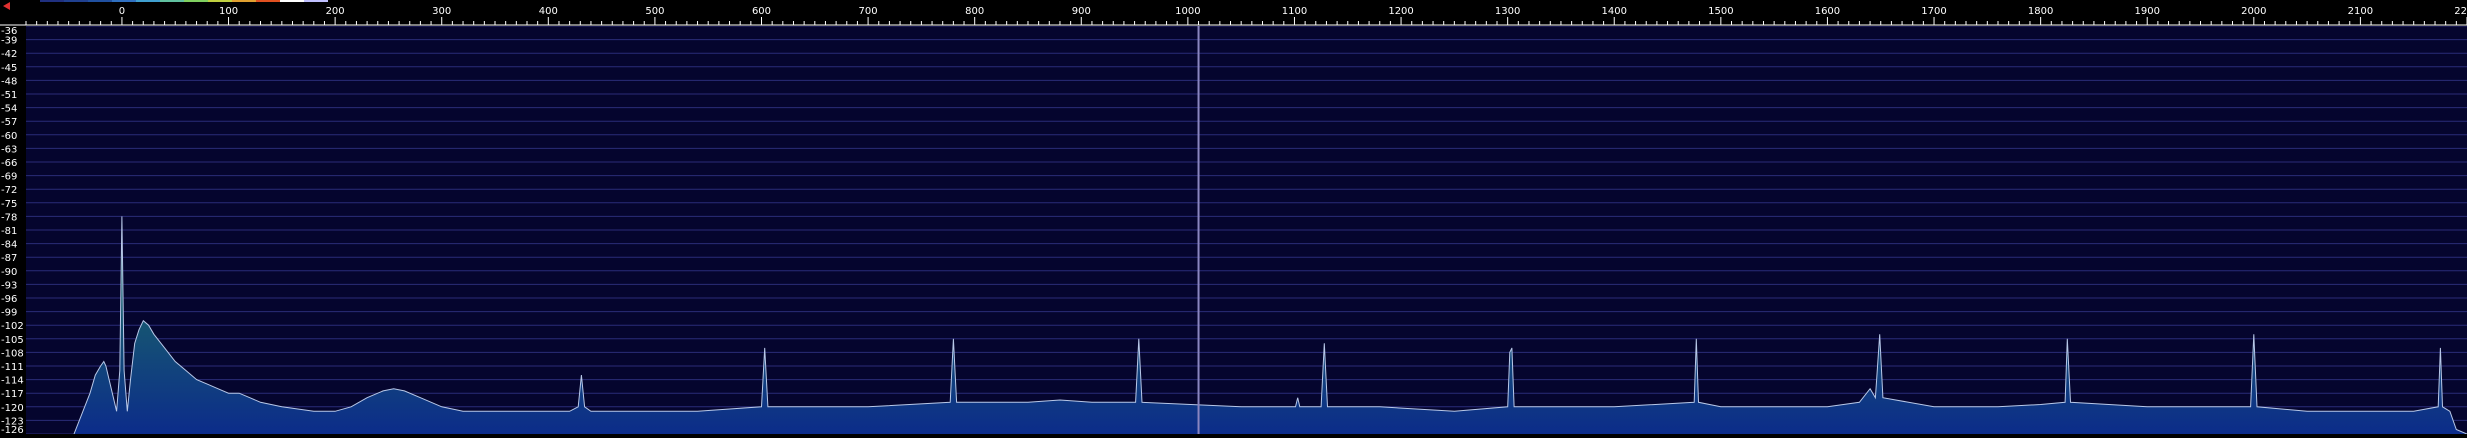 The width and height of the screenshot is (2467, 438). Describe the element at coordinates (9, 109) in the screenshot. I see `y-tick-label: -54` at that location.